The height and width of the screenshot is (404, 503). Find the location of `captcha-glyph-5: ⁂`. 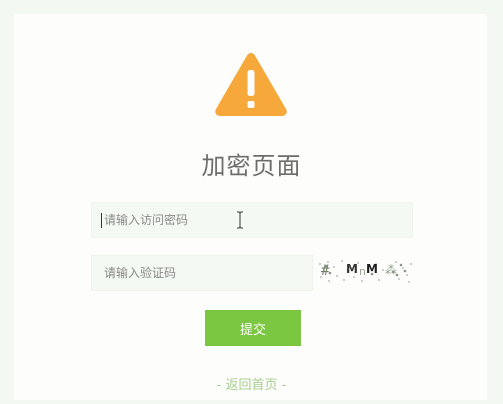

captcha-glyph-5: ⁂ is located at coordinates (391, 270).